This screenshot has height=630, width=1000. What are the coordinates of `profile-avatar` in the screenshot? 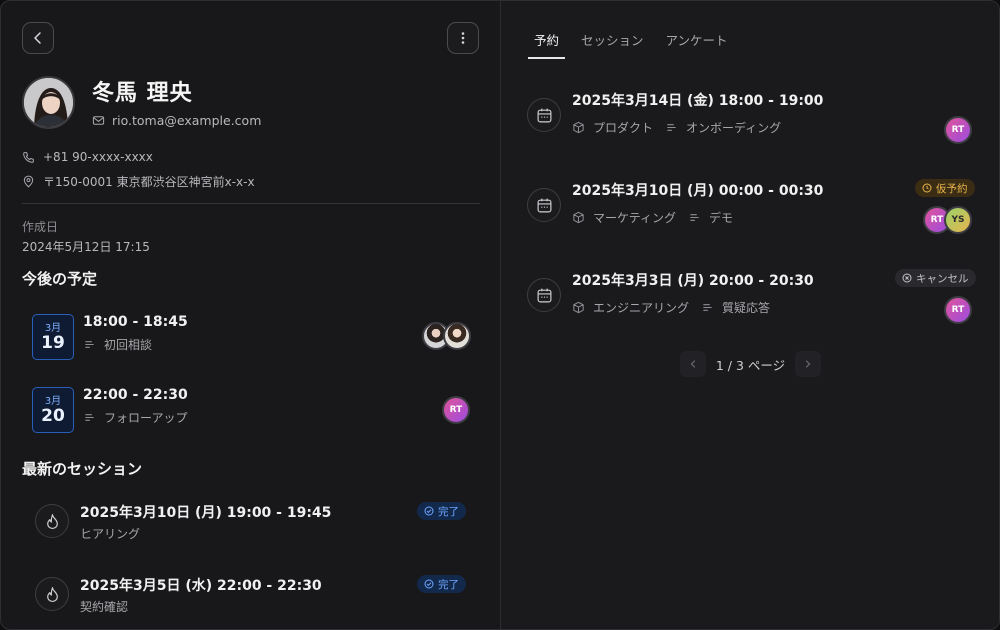 It's located at (48, 102).